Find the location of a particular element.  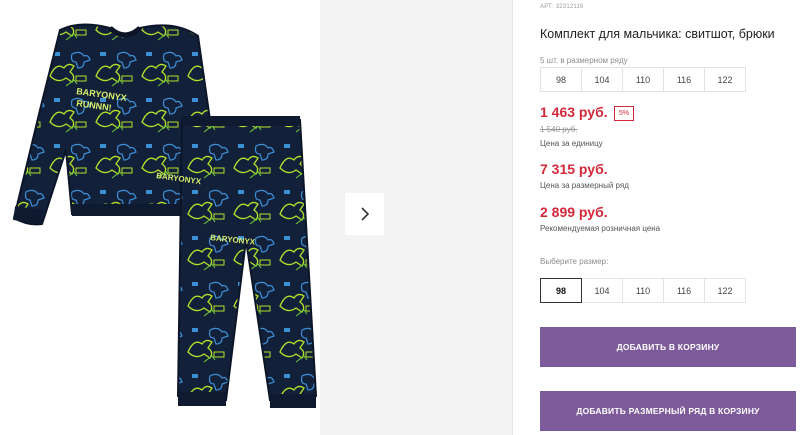

chevron-right-icon is located at coordinates (364, 214).